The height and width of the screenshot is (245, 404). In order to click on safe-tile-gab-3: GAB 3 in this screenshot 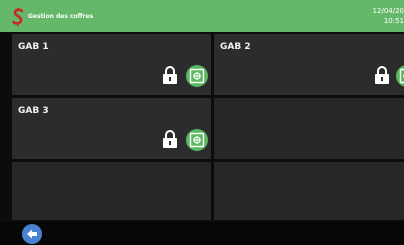, I will do `click(111, 128)`.